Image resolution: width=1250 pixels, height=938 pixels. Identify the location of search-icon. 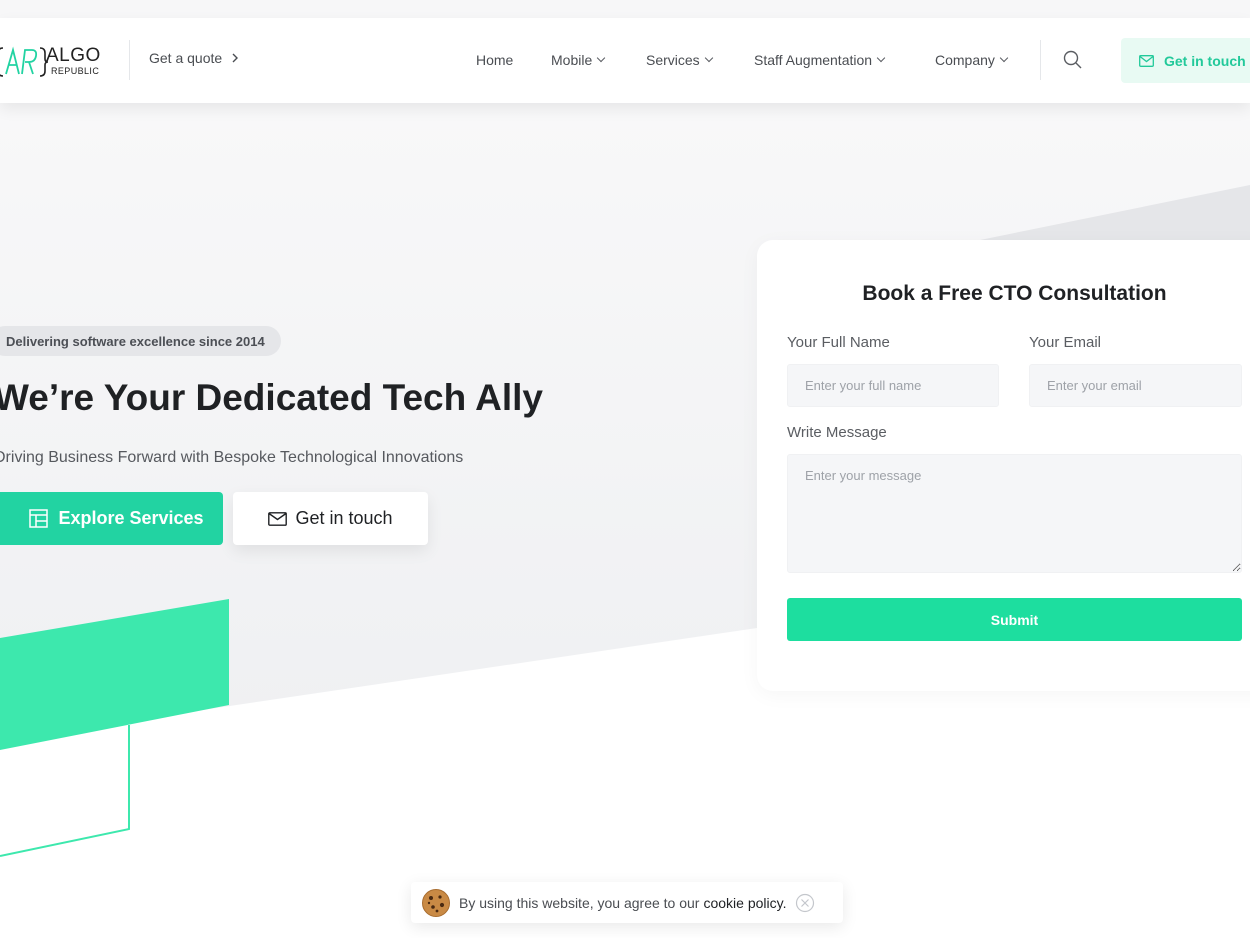
(1073, 60).